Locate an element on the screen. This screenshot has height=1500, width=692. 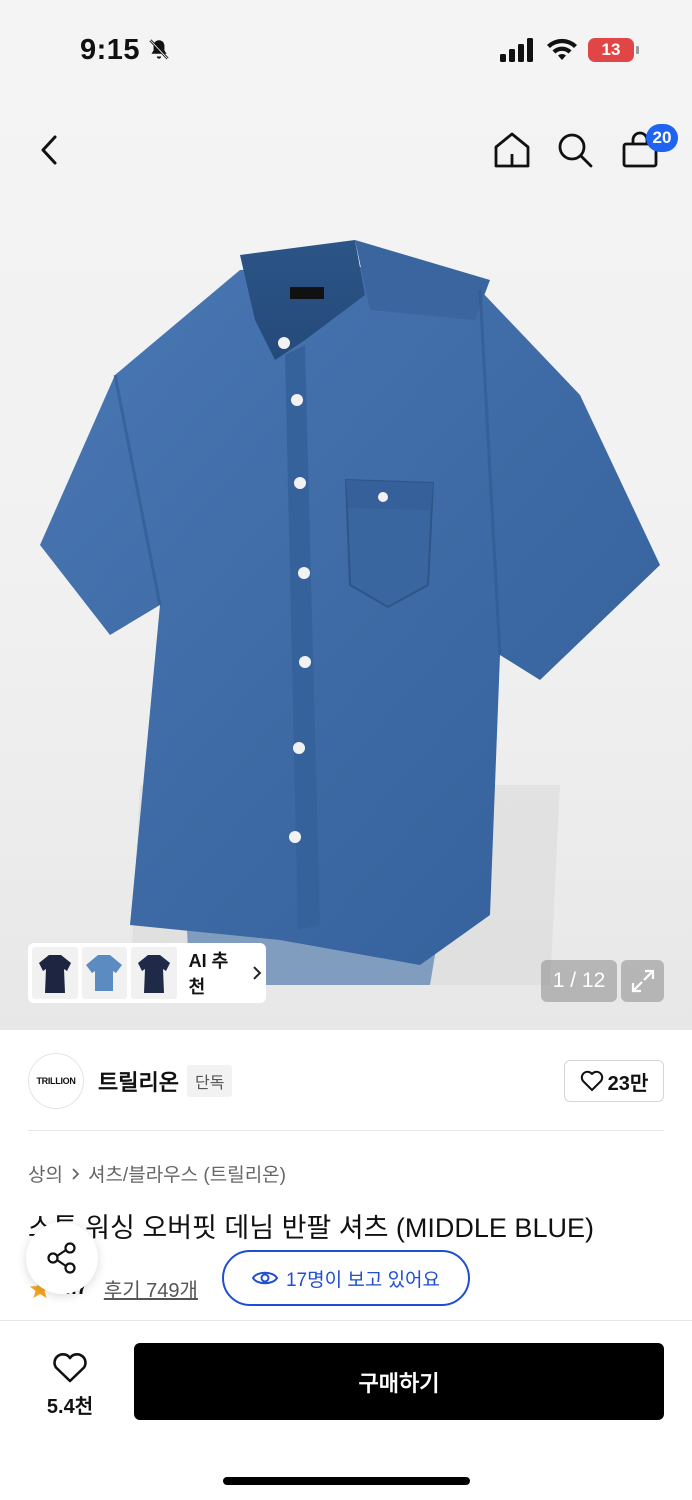
status-bar: 9:15 13 is located at coordinates (346, 50).